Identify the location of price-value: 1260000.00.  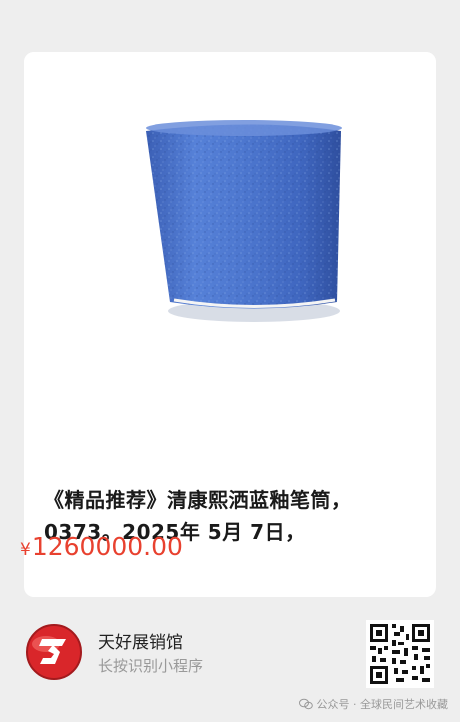
(107, 546).